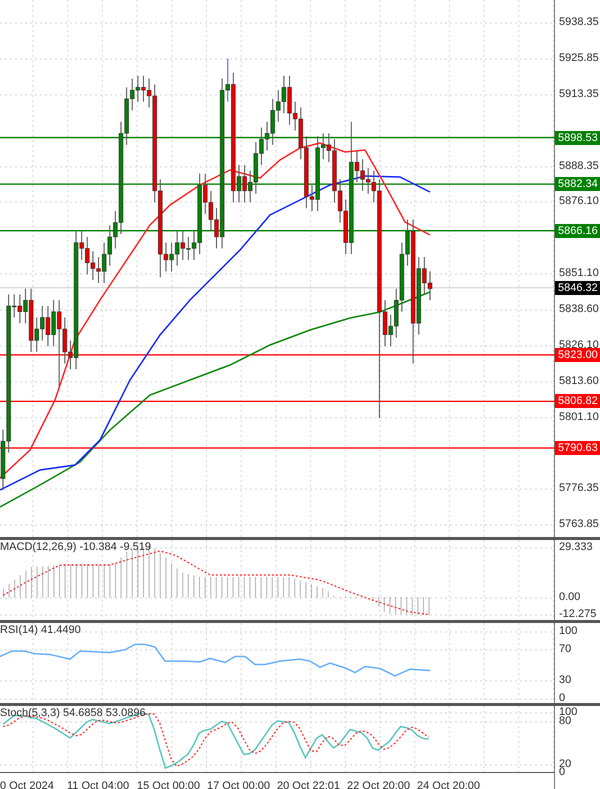 Image resolution: width=600 pixels, height=789 pixels. Describe the element at coordinates (378, 784) in the screenshot. I see `time-label: 22 Oct 20:00` at that location.